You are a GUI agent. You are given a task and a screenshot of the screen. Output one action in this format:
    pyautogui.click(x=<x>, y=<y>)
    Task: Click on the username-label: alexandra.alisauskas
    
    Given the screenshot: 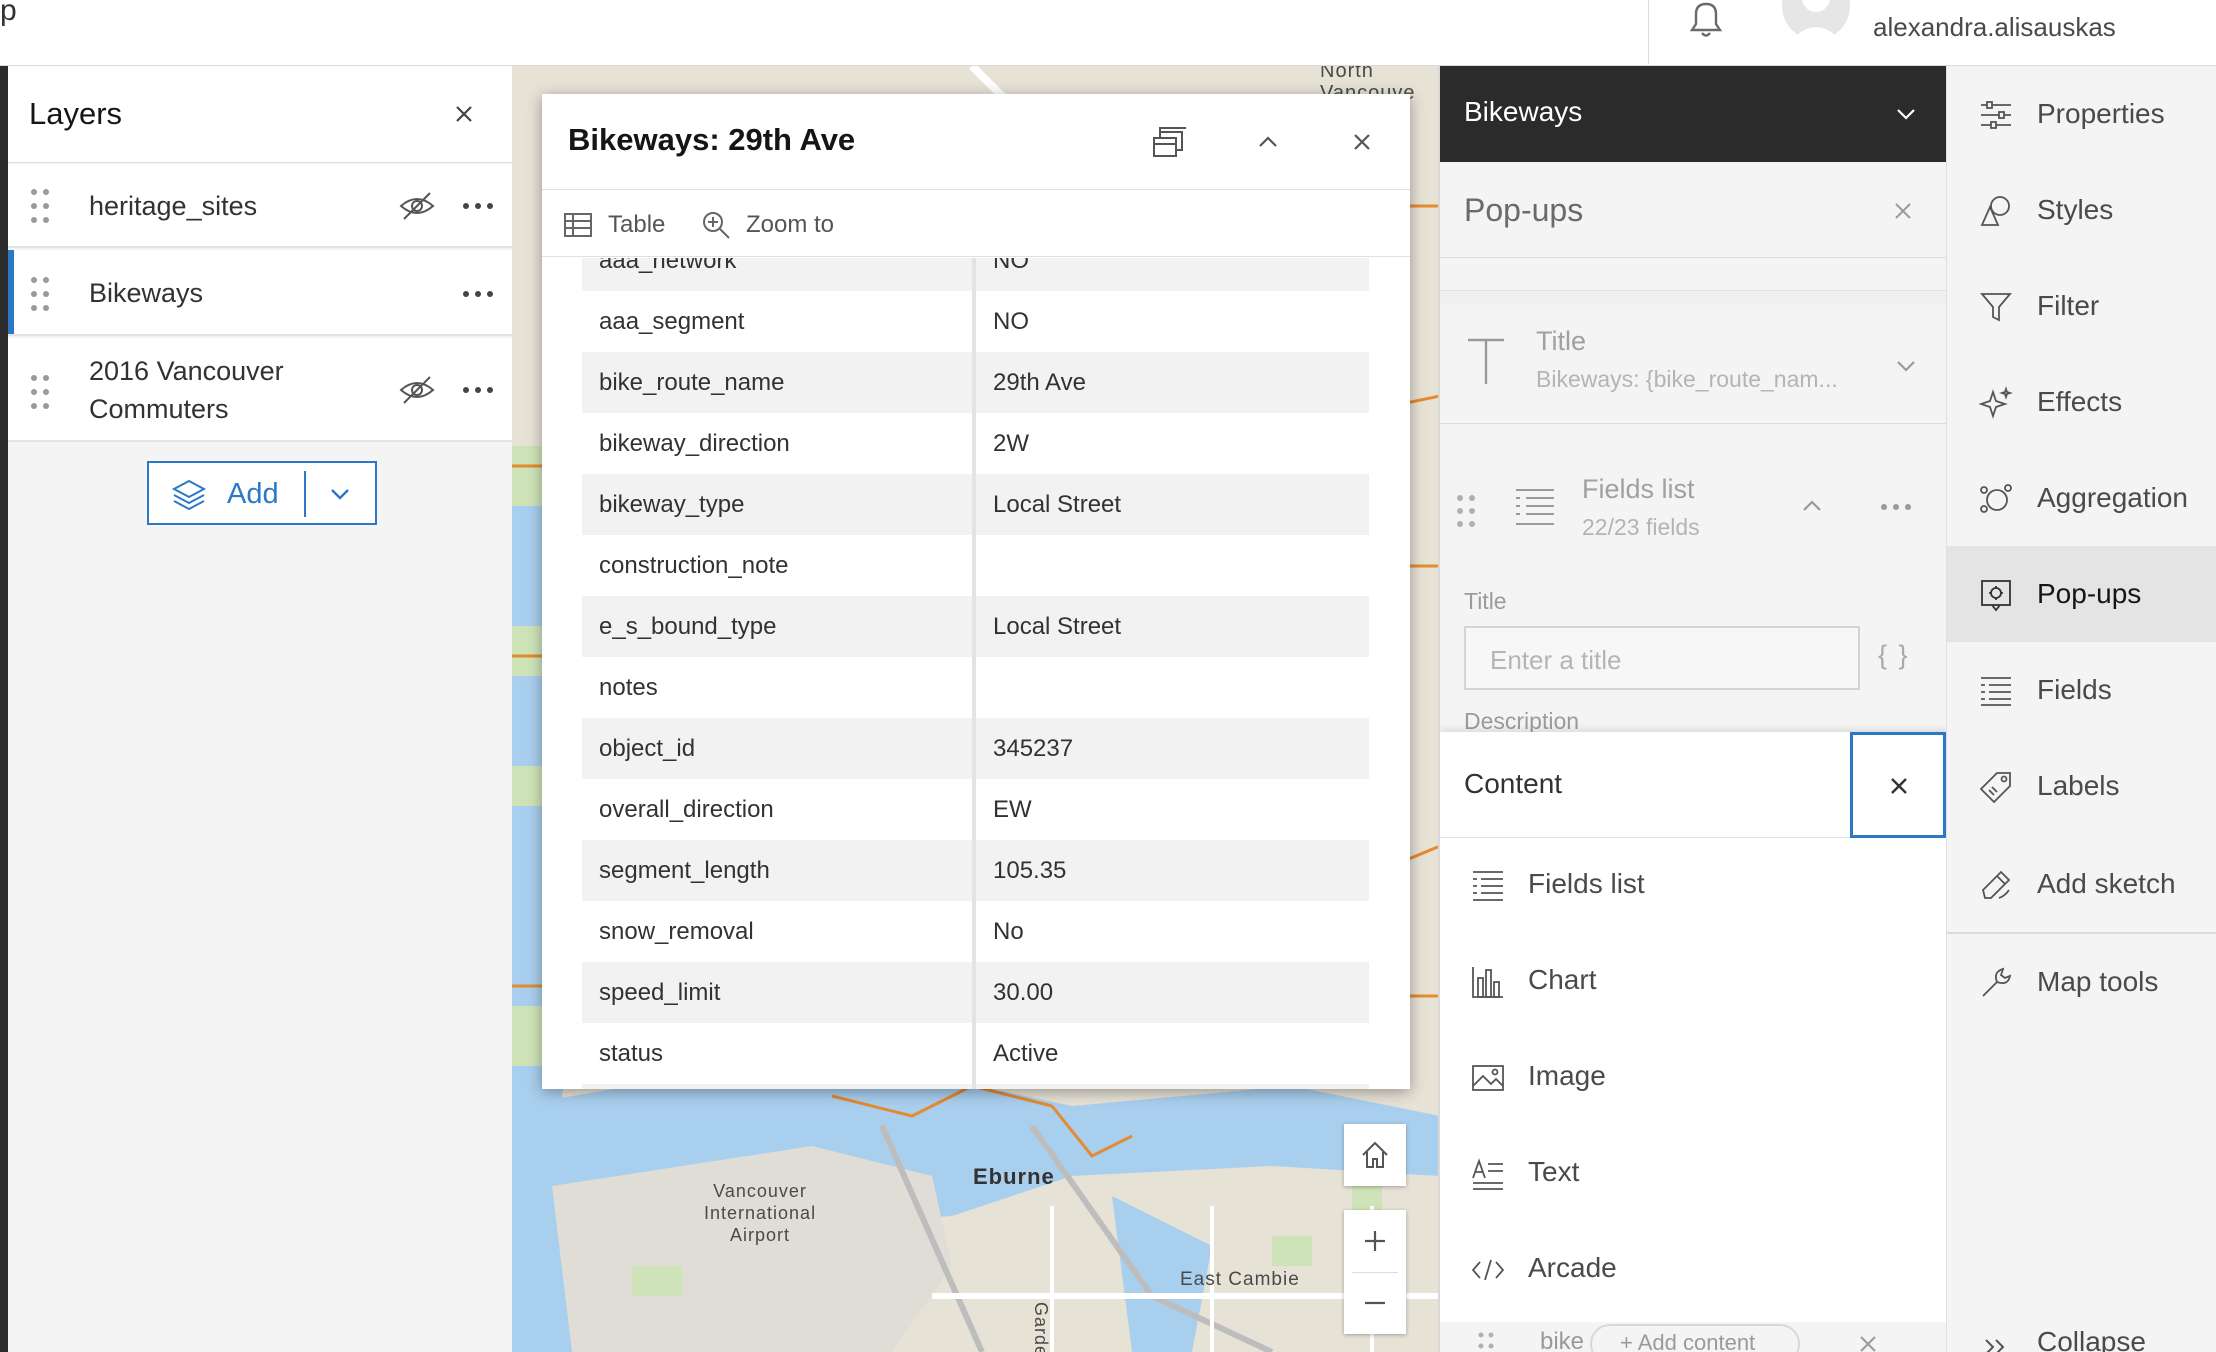 What is the action you would take?
    pyautogui.click(x=1994, y=27)
    